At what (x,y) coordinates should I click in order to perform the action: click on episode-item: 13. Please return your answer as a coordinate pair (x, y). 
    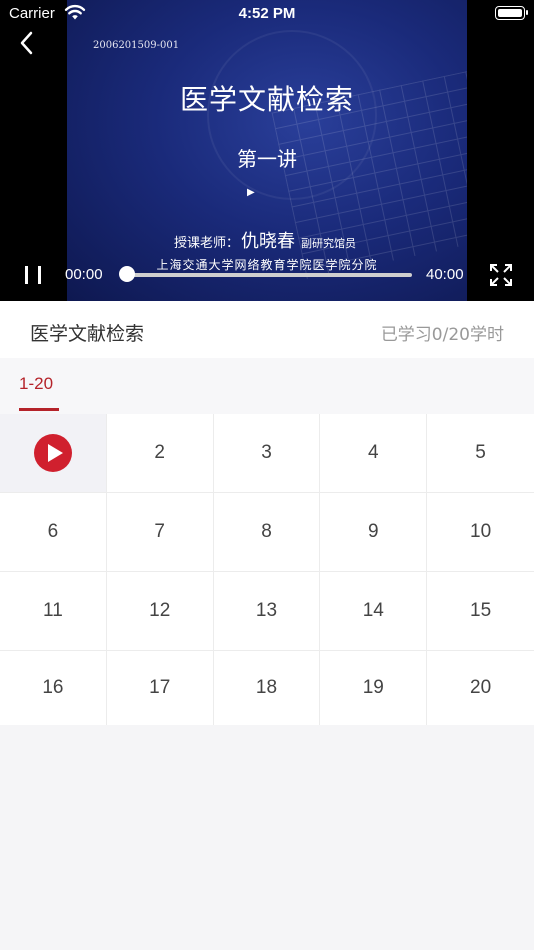
    Looking at the image, I should click on (267, 611).